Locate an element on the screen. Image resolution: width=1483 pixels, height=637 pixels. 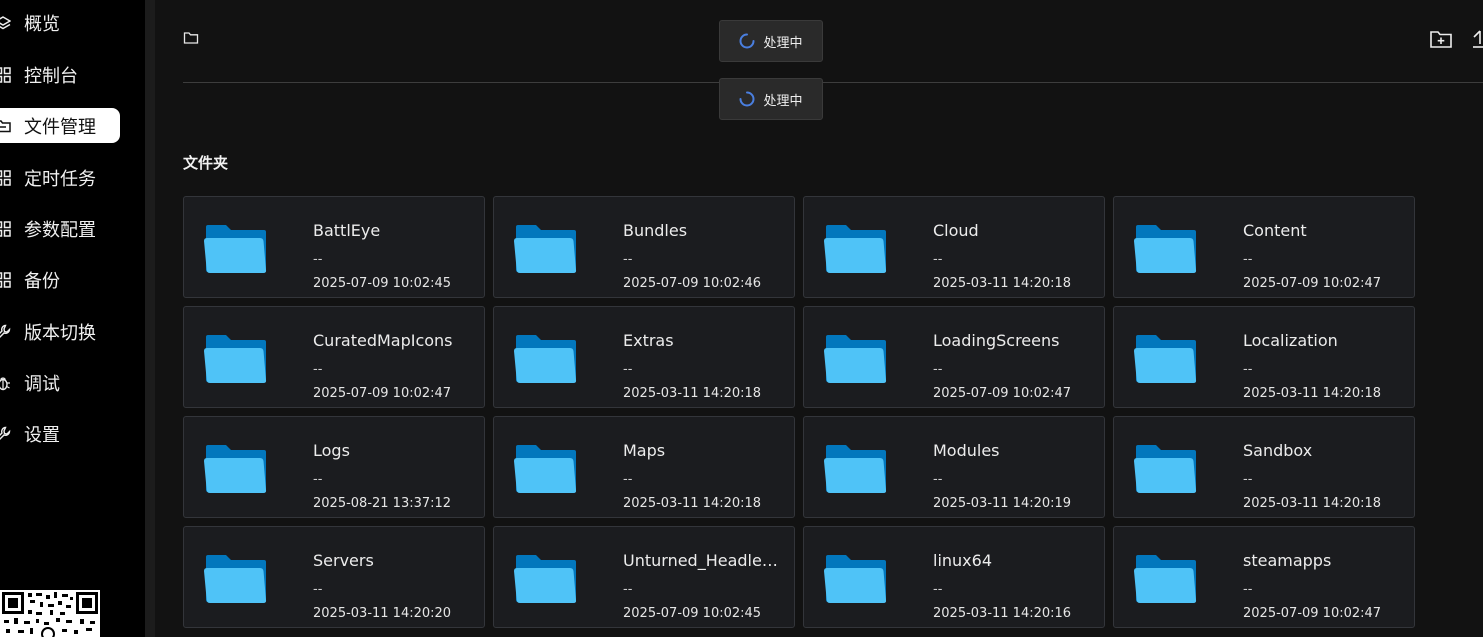
sidebar-divider is located at coordinates (150, 318).